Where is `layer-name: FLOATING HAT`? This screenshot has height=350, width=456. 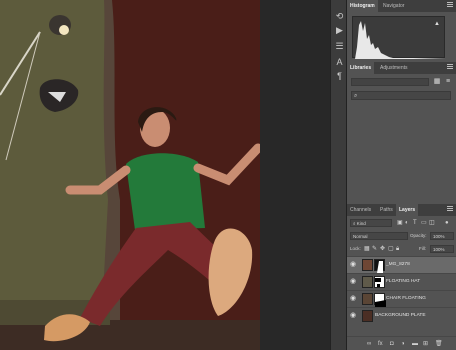
layer-name: FLOATING HAT is located at coordinates (403, 281).